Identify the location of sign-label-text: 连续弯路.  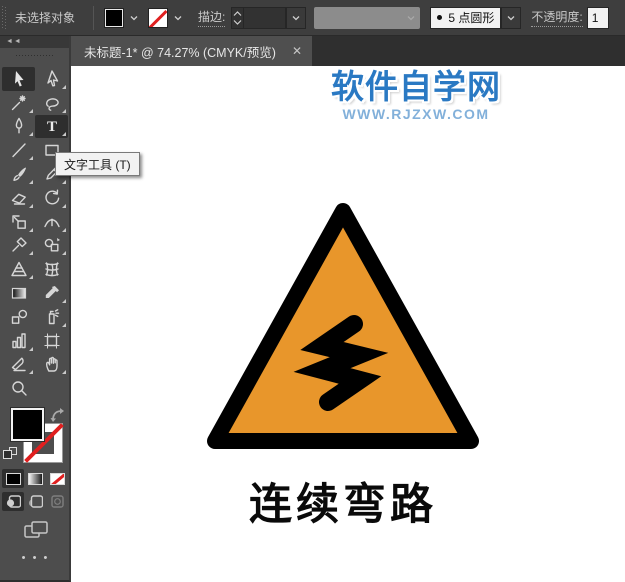
(343, 501).